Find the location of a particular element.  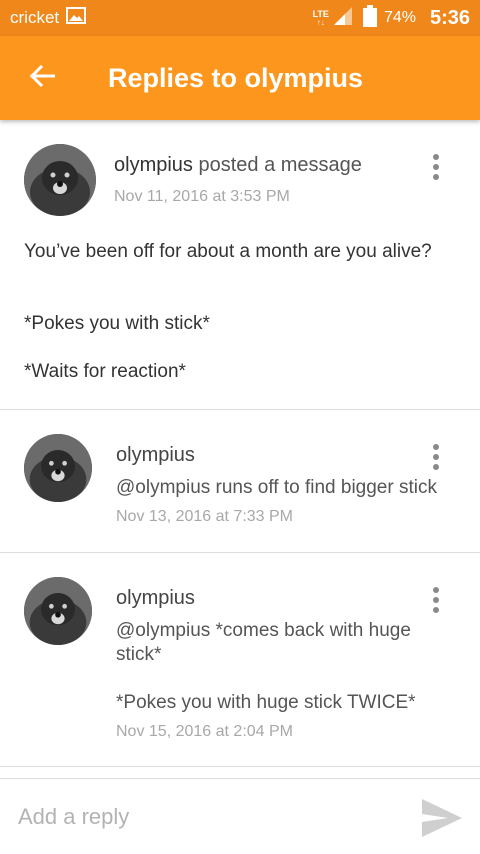

post-verb: posted a message is located at coordinates (277, 165).